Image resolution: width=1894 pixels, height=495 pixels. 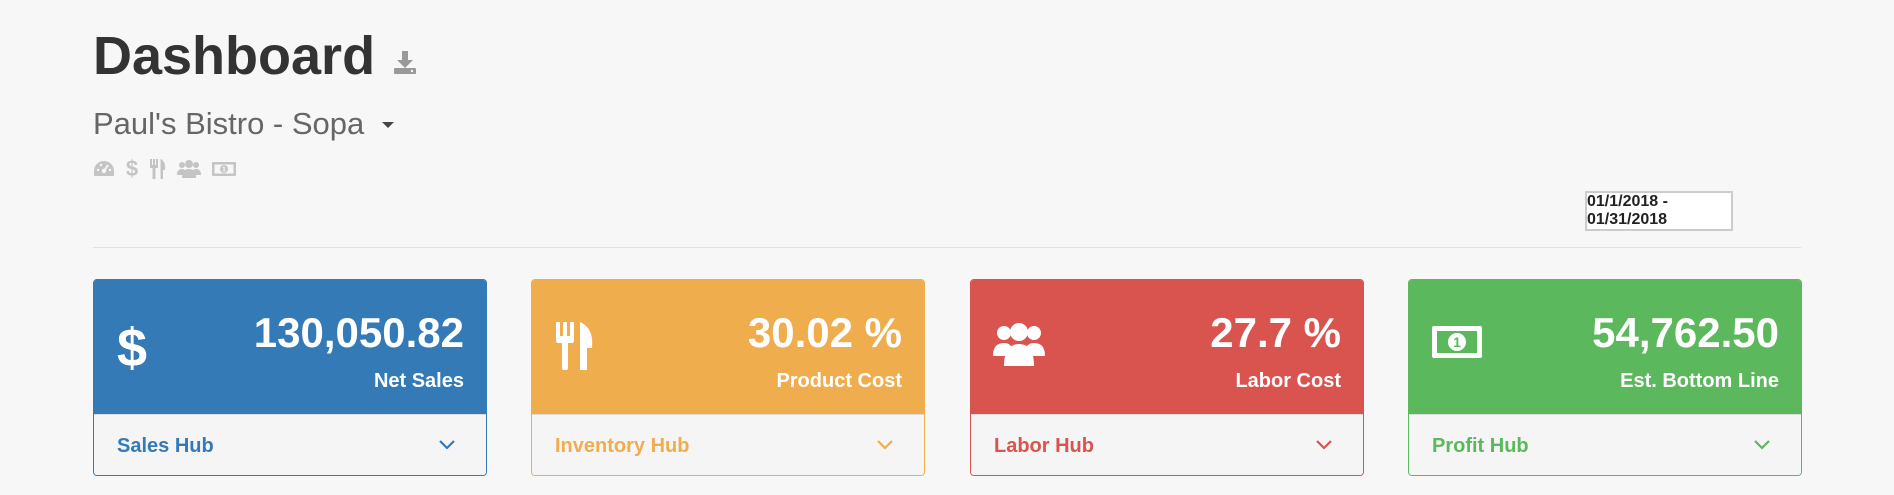 I want to click on labor-cost-card: 27.7 % Labor Cost Labor Hub, so click(x=1167, y=377).